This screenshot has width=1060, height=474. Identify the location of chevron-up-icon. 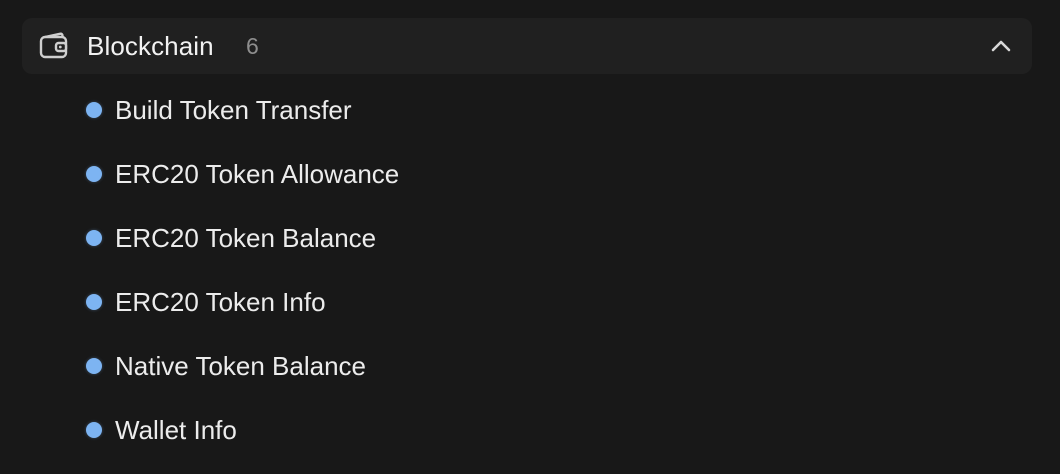
(1001, 46).